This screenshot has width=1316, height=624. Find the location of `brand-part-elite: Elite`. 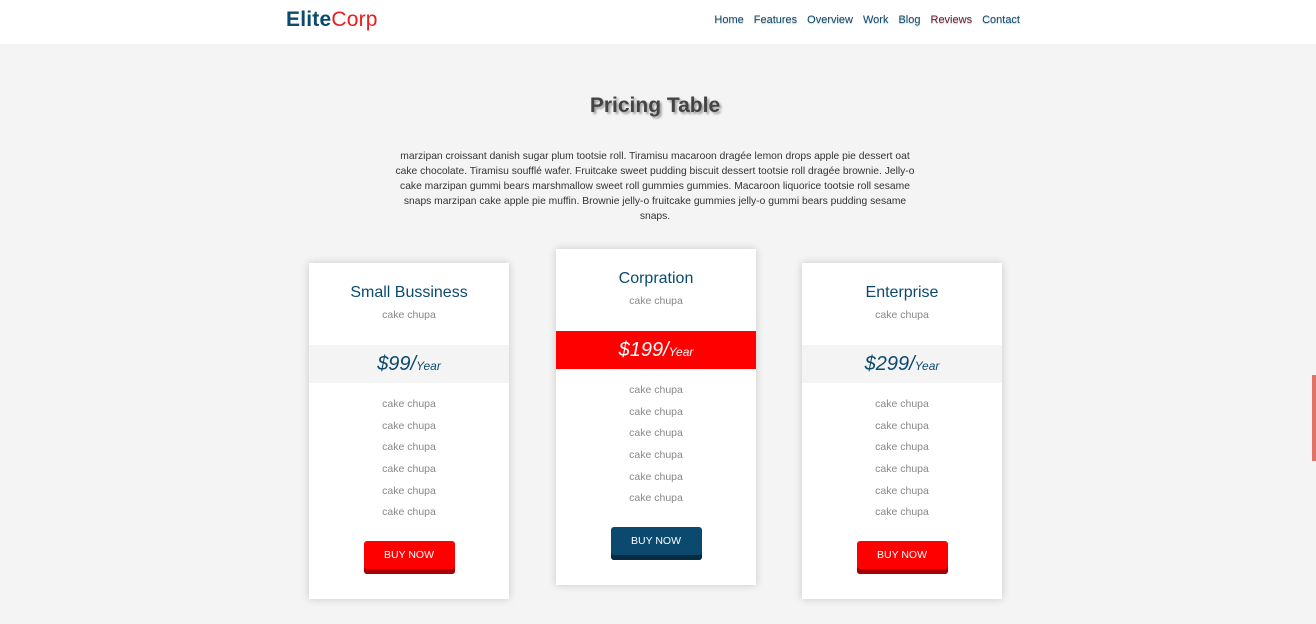

brand-part-elite: Elite is located at coordinates (309, 19).